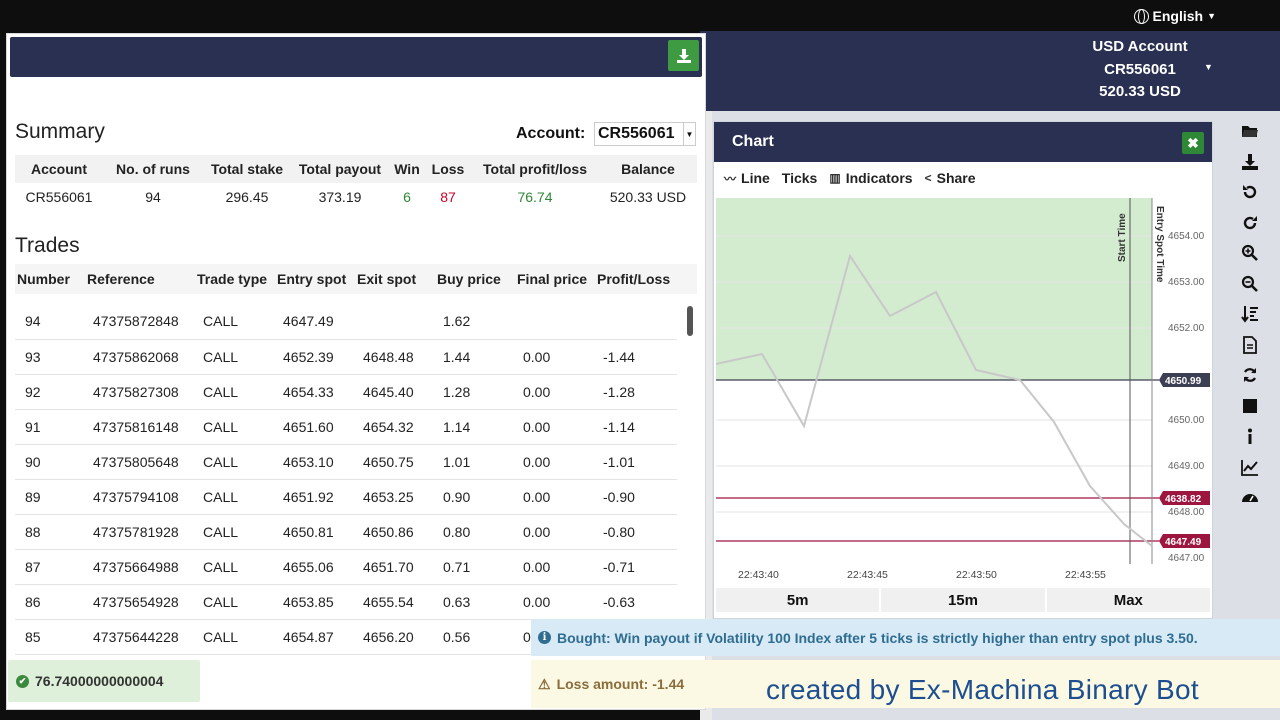  I want to click on account-currency: USD Account, so click(1140, 46).